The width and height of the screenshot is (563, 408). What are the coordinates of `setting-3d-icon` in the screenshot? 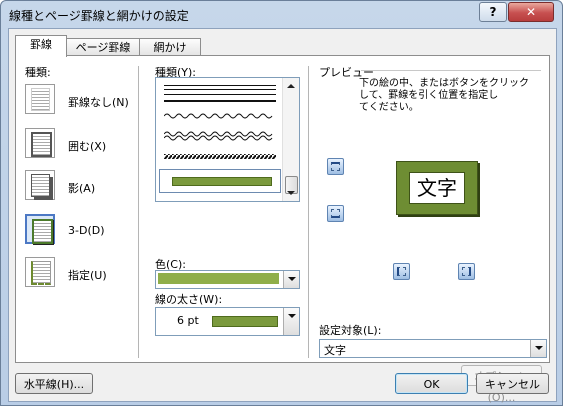 It's located at (40, 229).